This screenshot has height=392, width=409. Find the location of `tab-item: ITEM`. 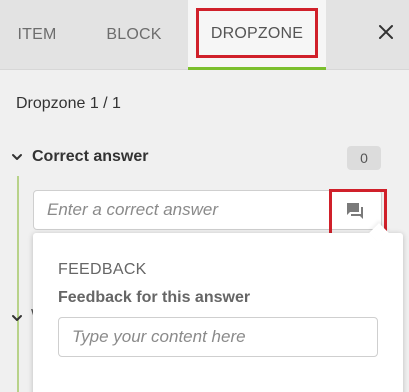

tab-item: ITEM is located at coordinates (37, 35).